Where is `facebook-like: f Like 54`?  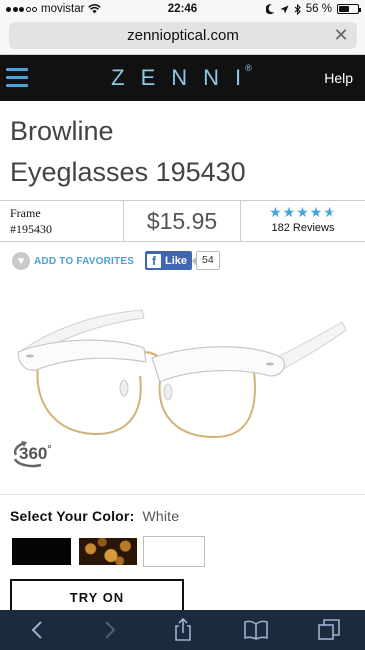
facebook-like: f Like 54 is located at coordinates (182, 260).